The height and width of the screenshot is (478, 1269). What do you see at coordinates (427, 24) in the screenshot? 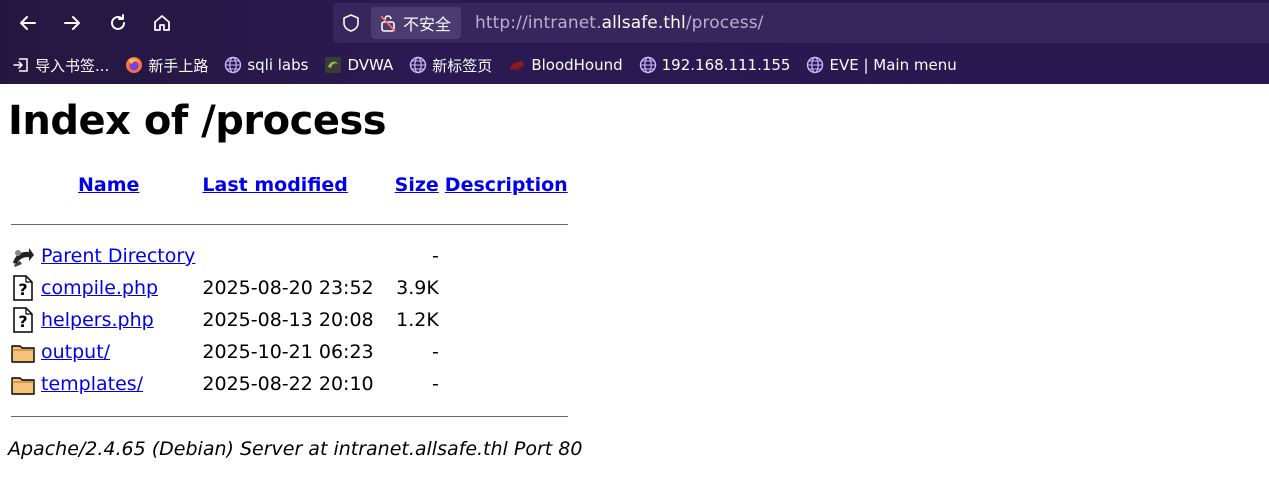
I see `security-label: 不安全` at bounding box center [427, 24].